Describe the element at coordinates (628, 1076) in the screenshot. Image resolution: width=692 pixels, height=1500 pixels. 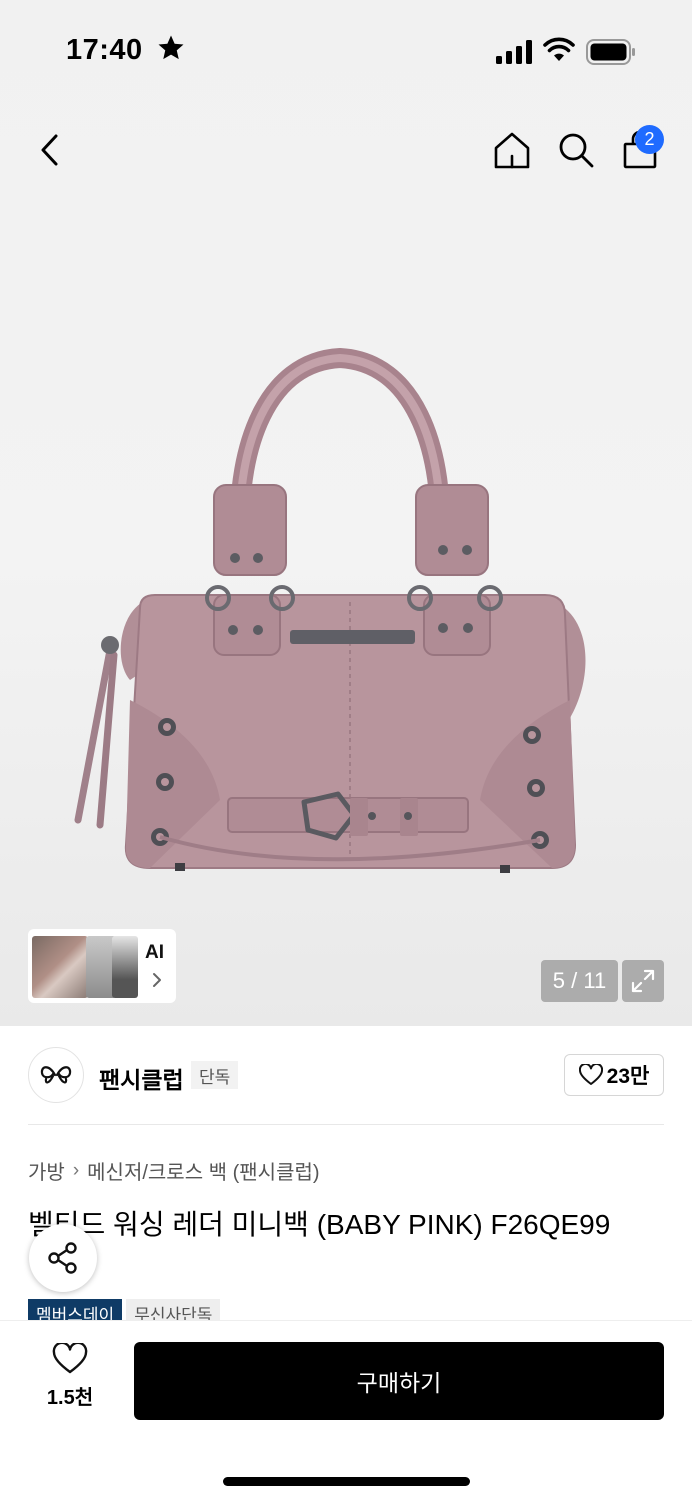
I see `brand-like-count: 23만` at that location.